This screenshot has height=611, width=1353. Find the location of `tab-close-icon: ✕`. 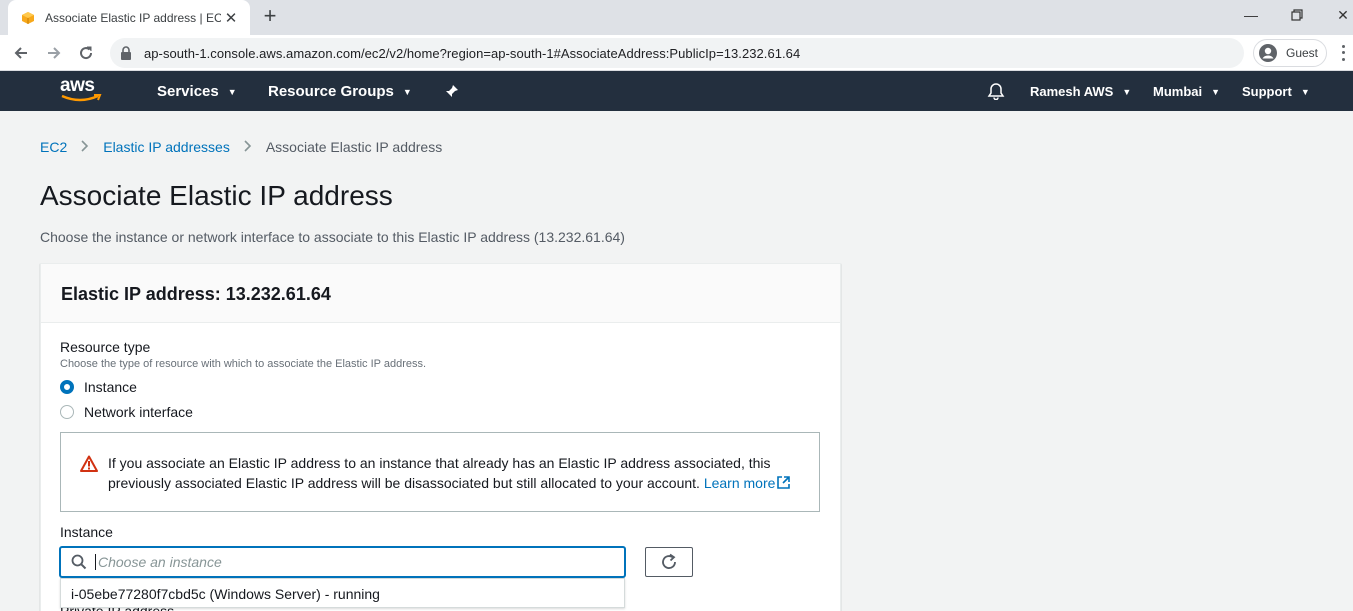

tab-close-icon: ✕ is located at coordinates (231, 18).